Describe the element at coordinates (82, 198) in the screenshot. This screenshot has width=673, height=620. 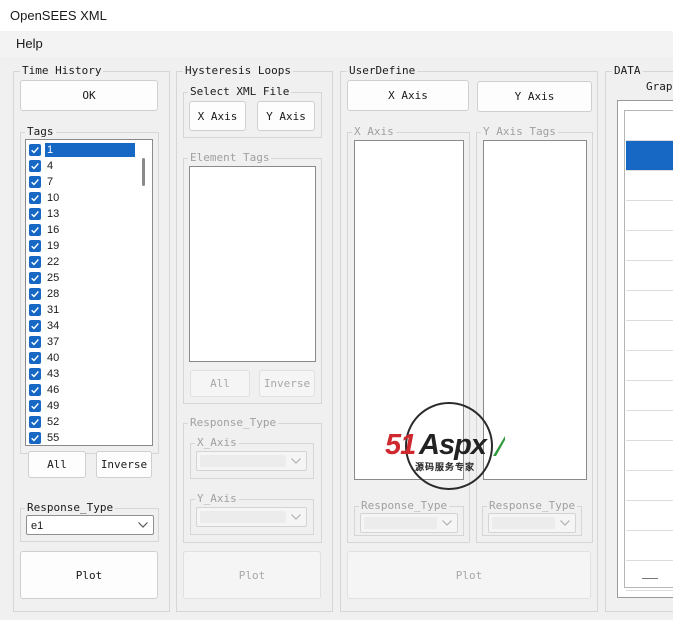
I see `tag-item: 10` at that location.